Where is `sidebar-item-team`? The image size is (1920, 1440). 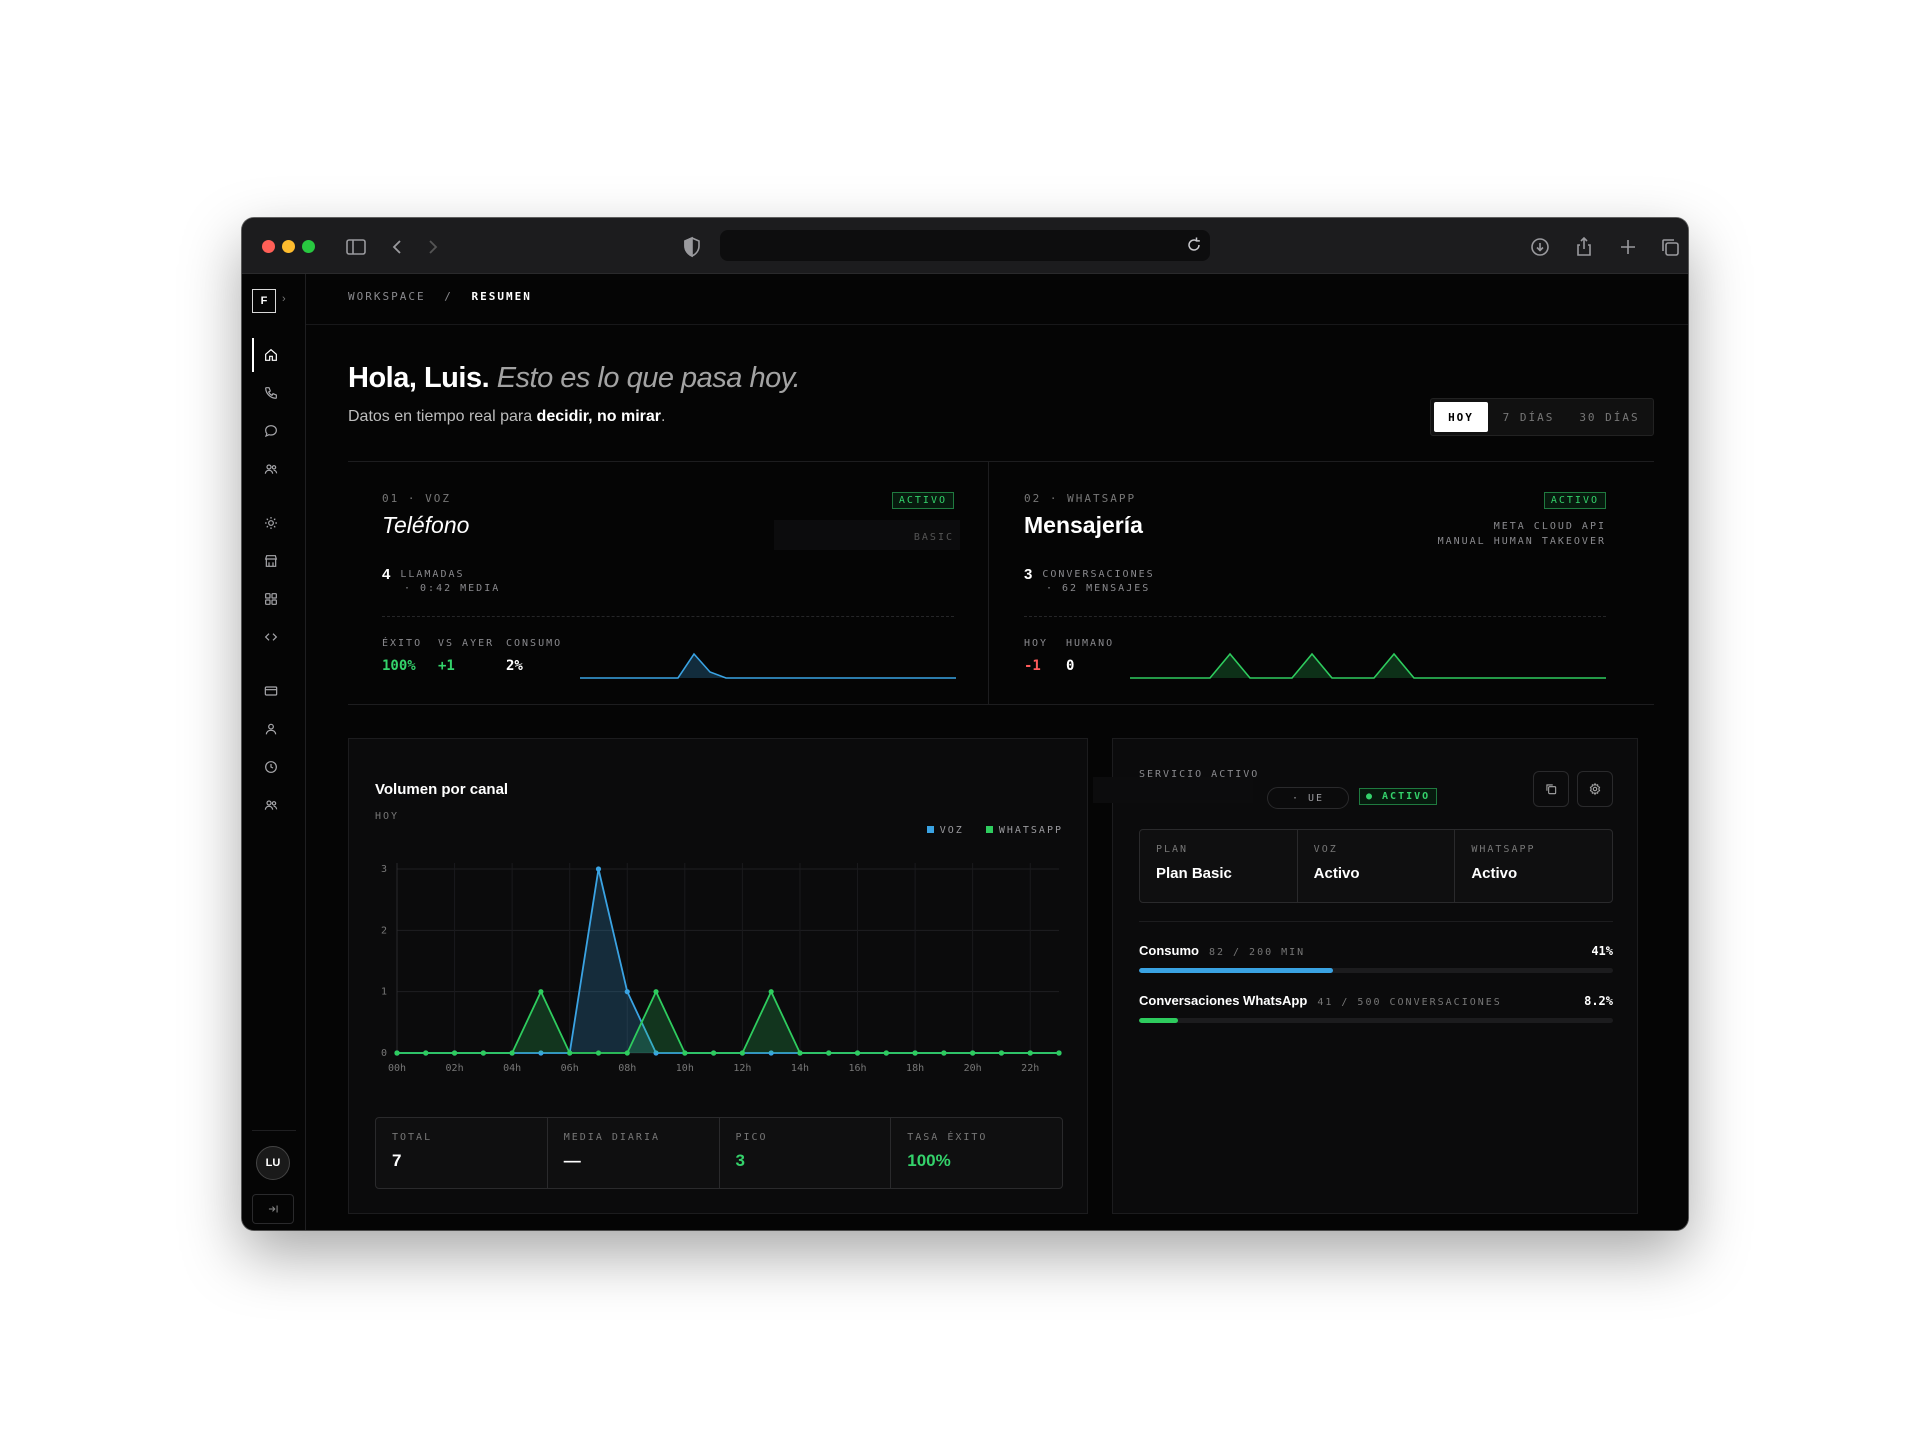 sidebar-item-team is located at coordinates (271, 805).